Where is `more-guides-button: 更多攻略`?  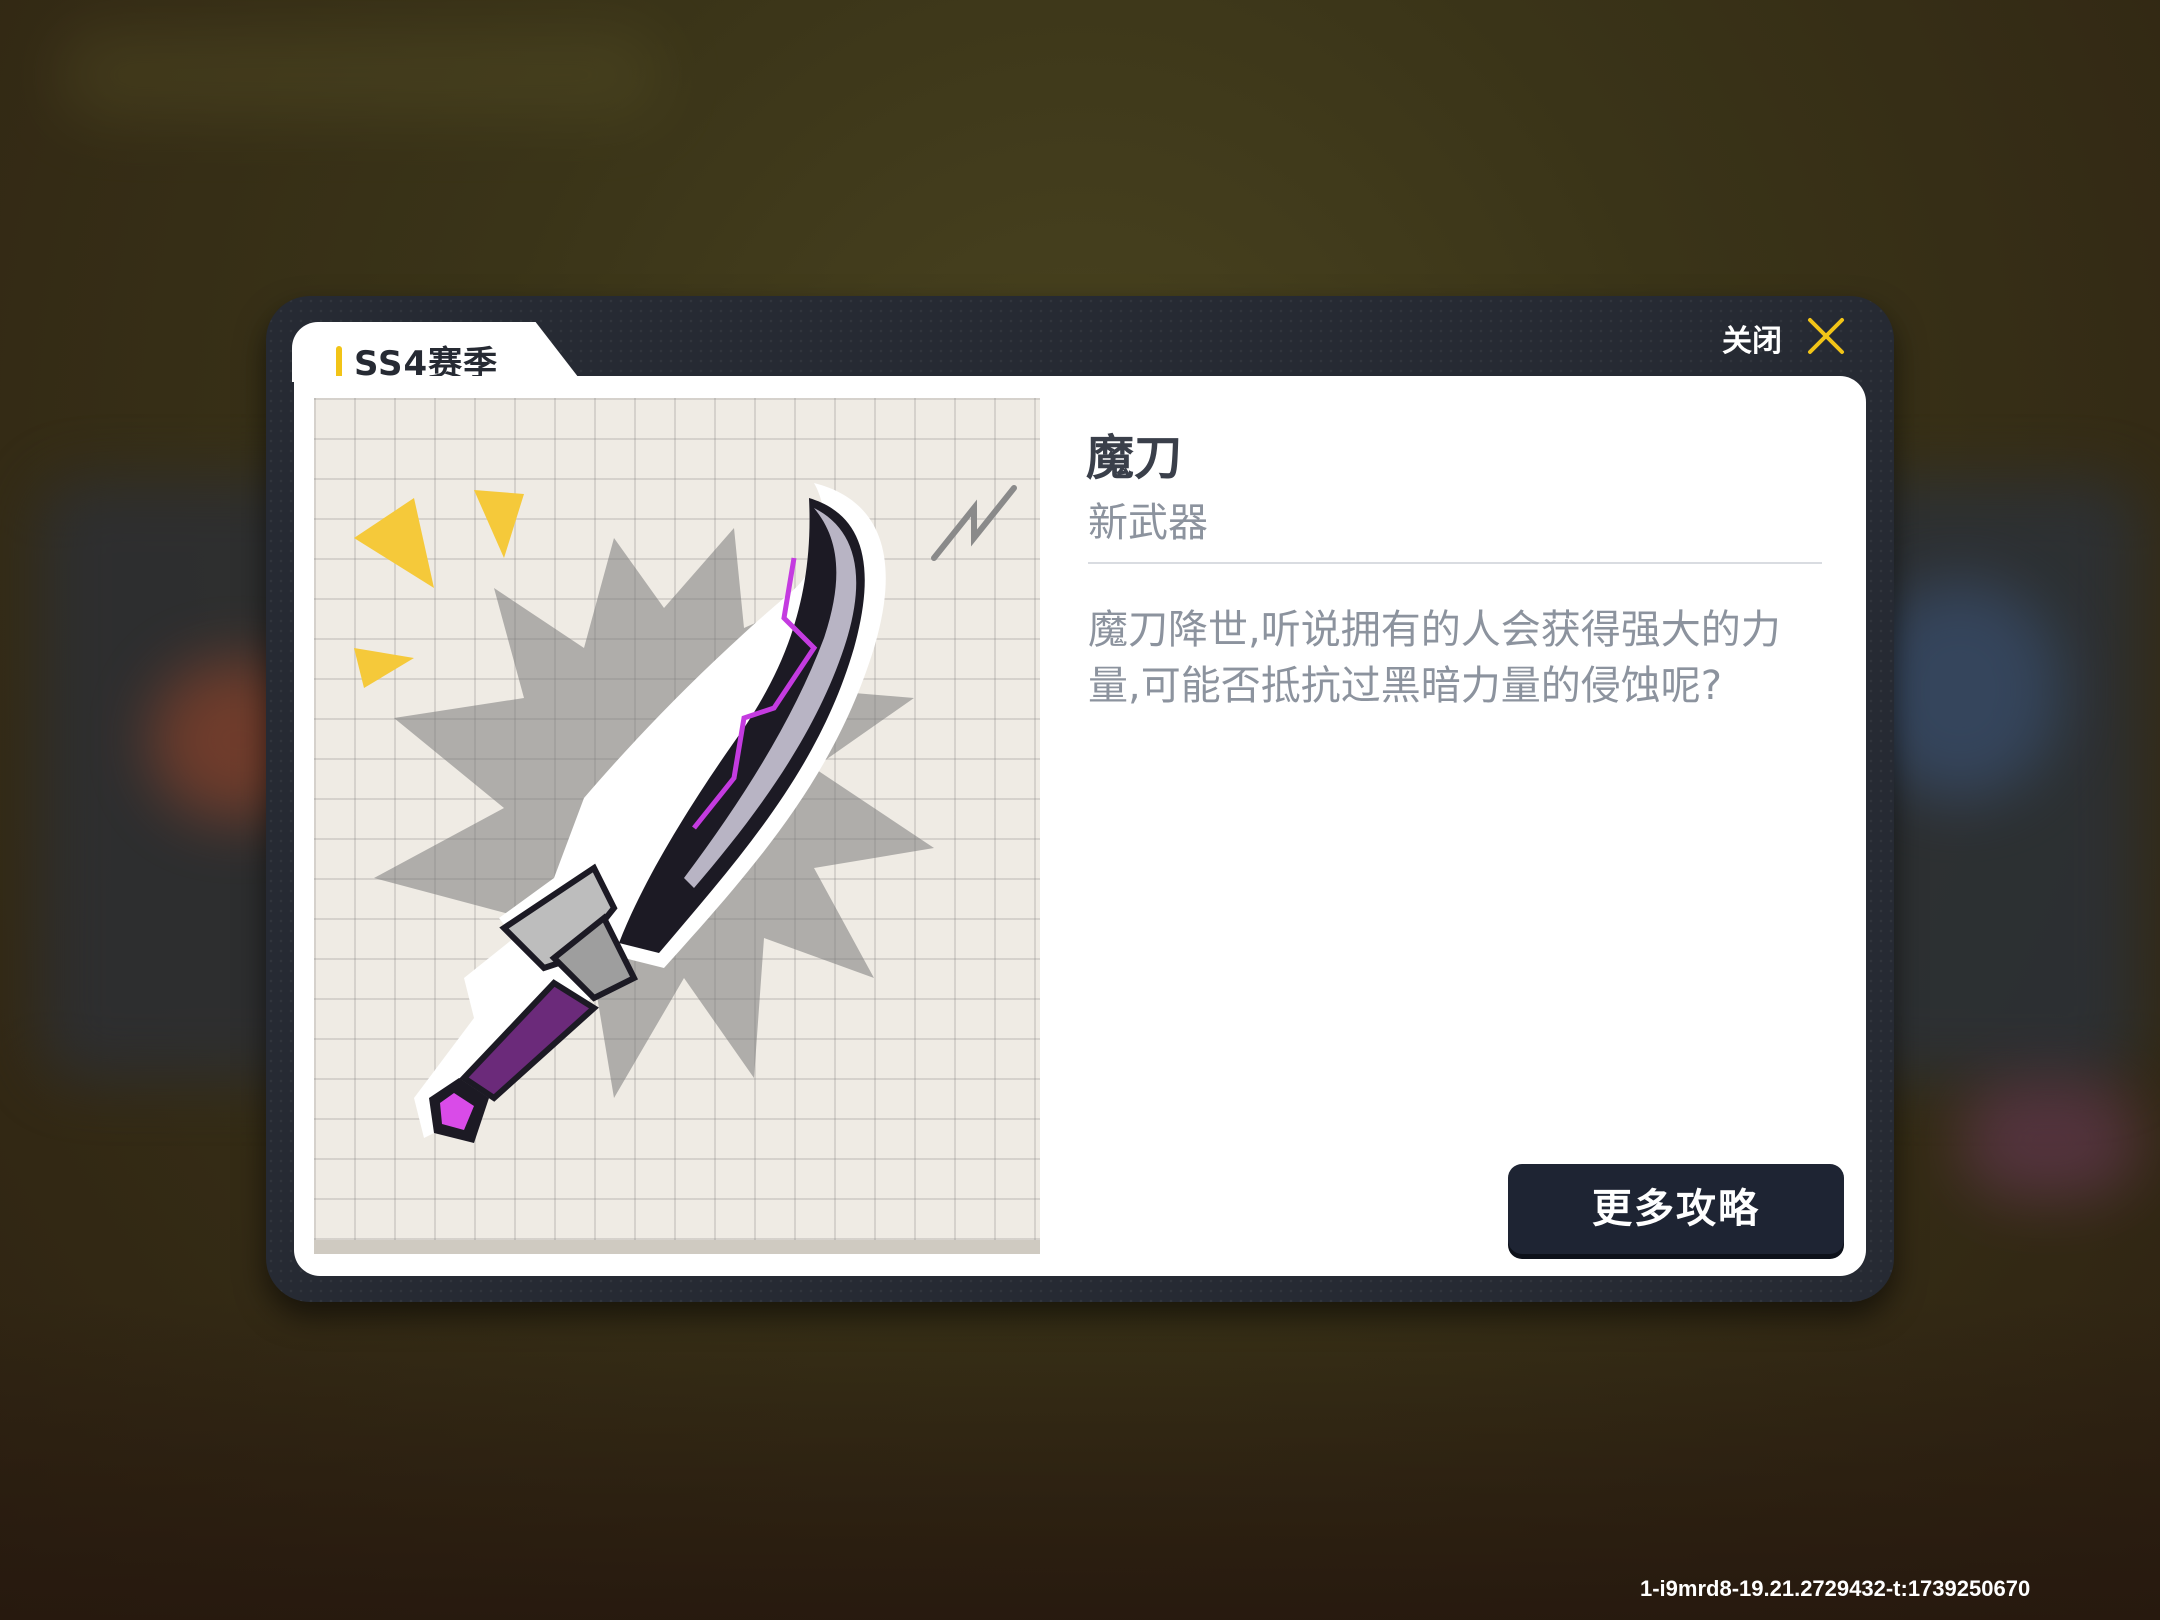
more-guides-button: 更多攻略 is located at coordinates (1676, 1209).